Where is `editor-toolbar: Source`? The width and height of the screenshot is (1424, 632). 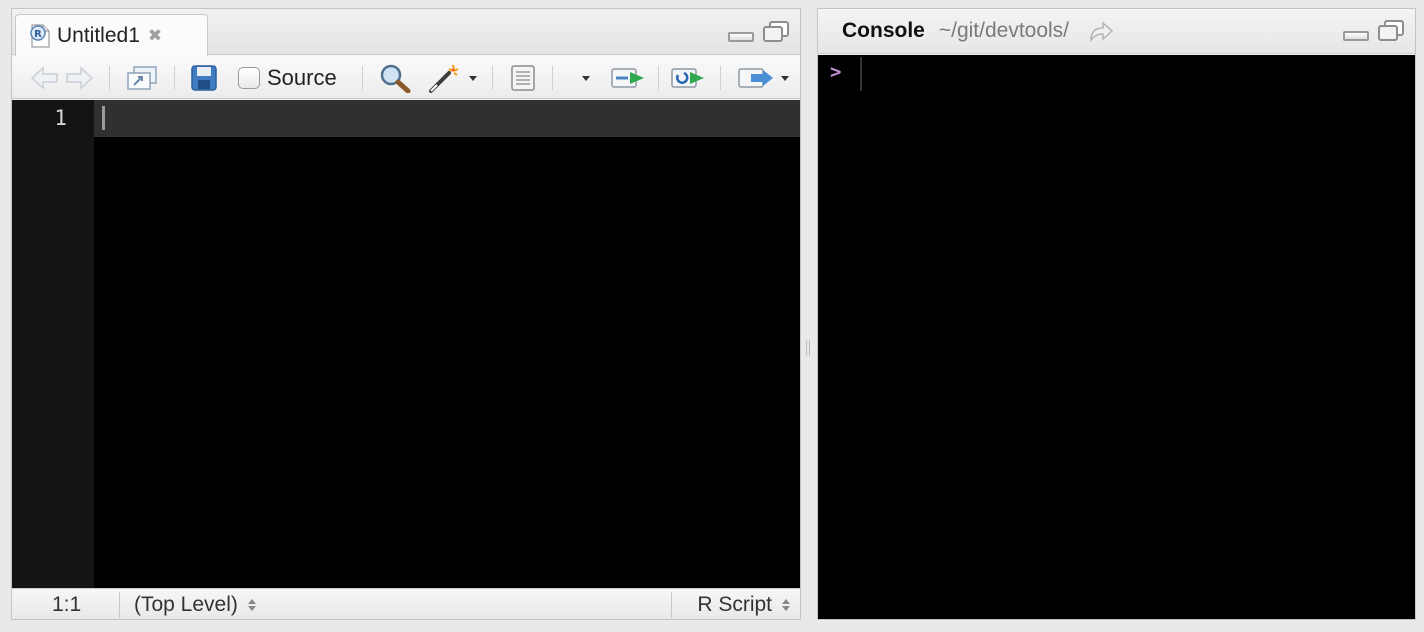
editor-toolbar: Source is located at coordinates (406, 77).